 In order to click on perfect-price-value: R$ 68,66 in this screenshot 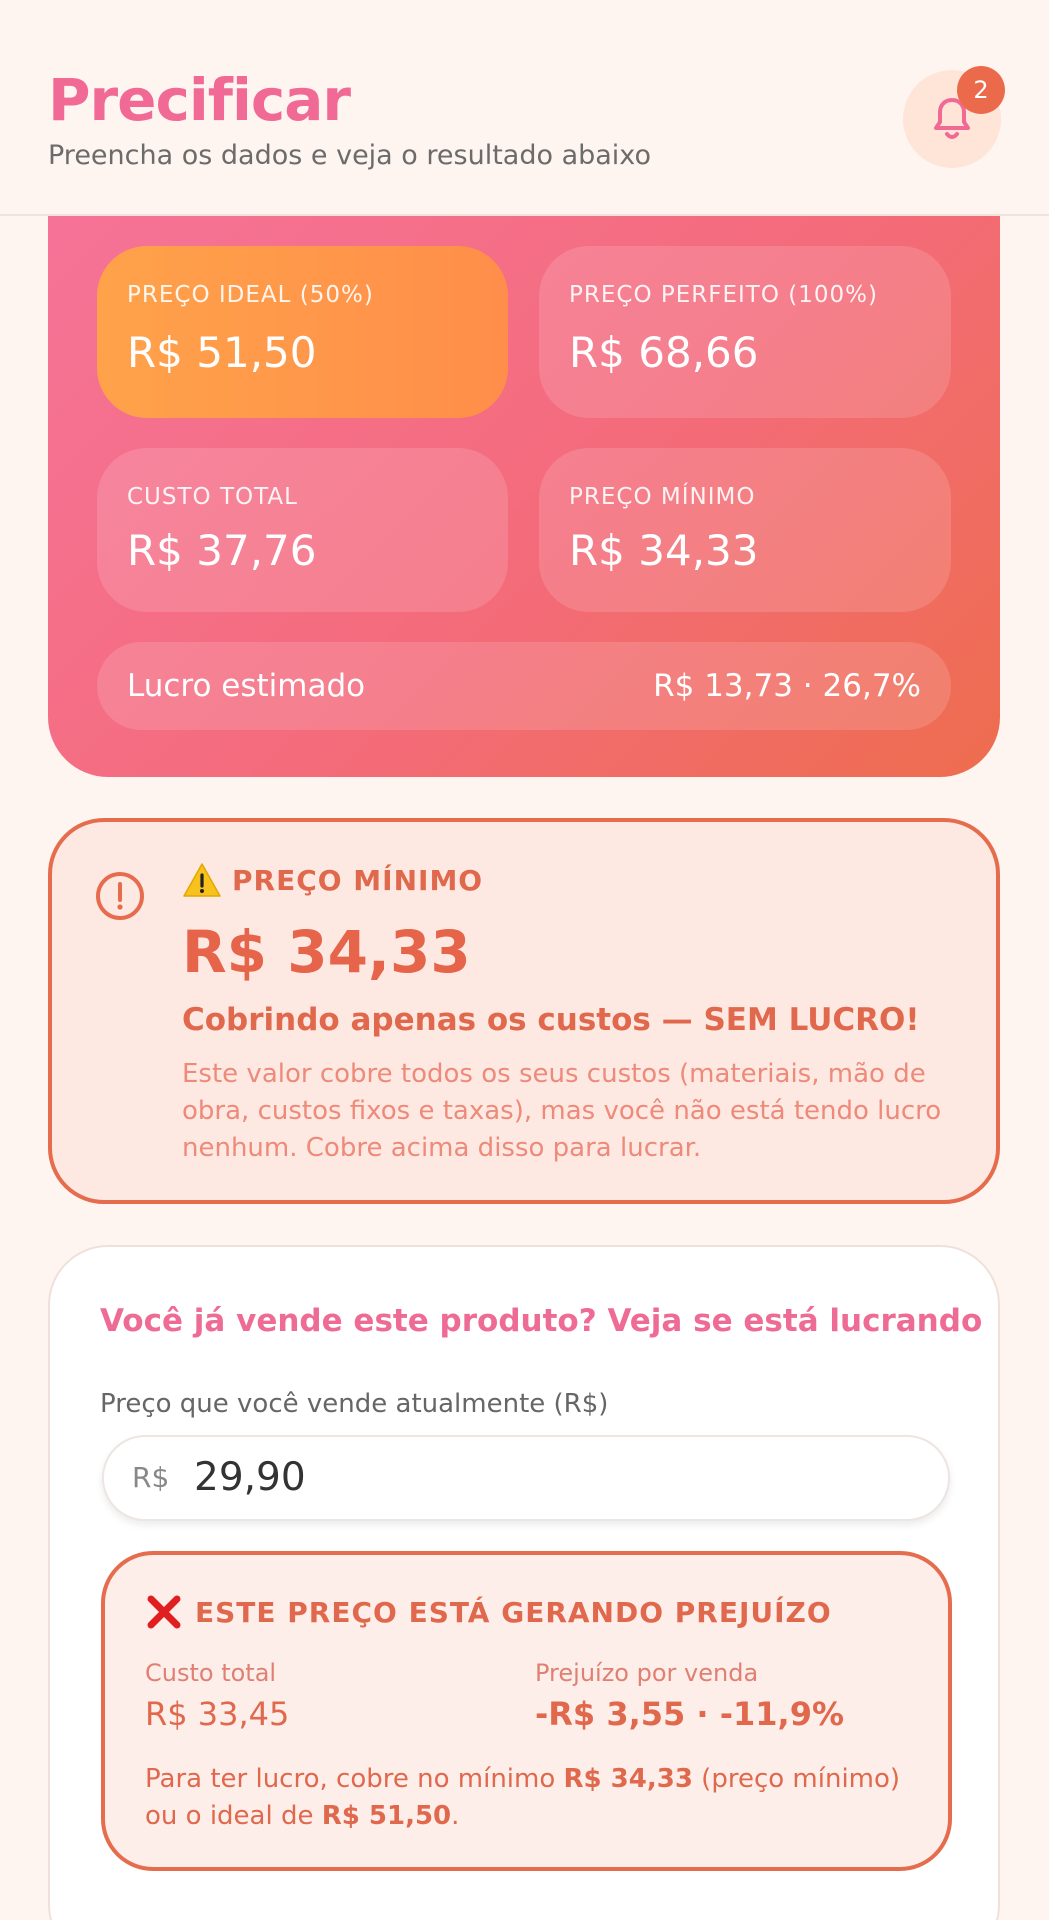, I will do `click(664, 352)`.